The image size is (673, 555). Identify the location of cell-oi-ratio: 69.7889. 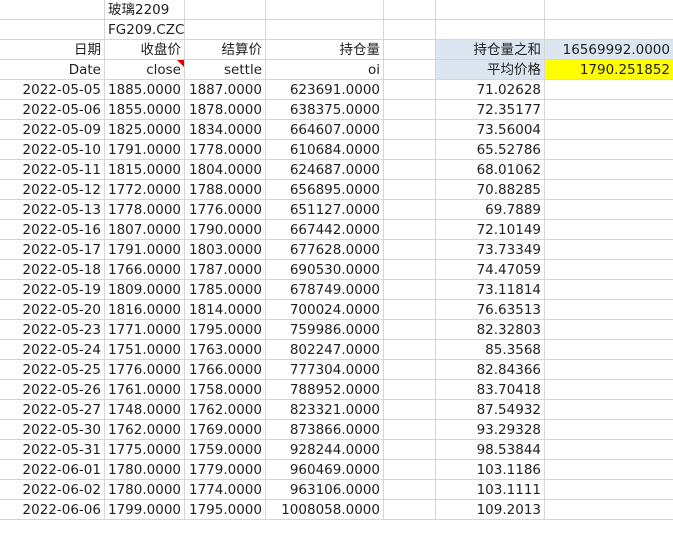
(490, 210).